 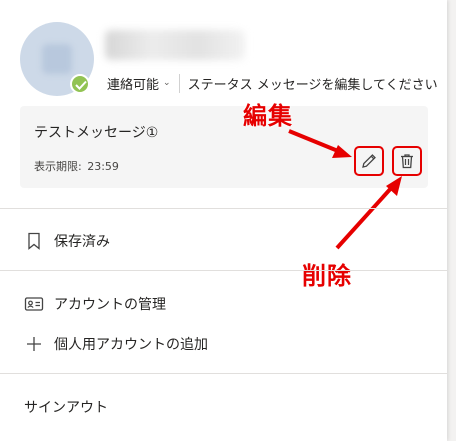 I want to click on annotation-arrows, so click(x=345, y=189).